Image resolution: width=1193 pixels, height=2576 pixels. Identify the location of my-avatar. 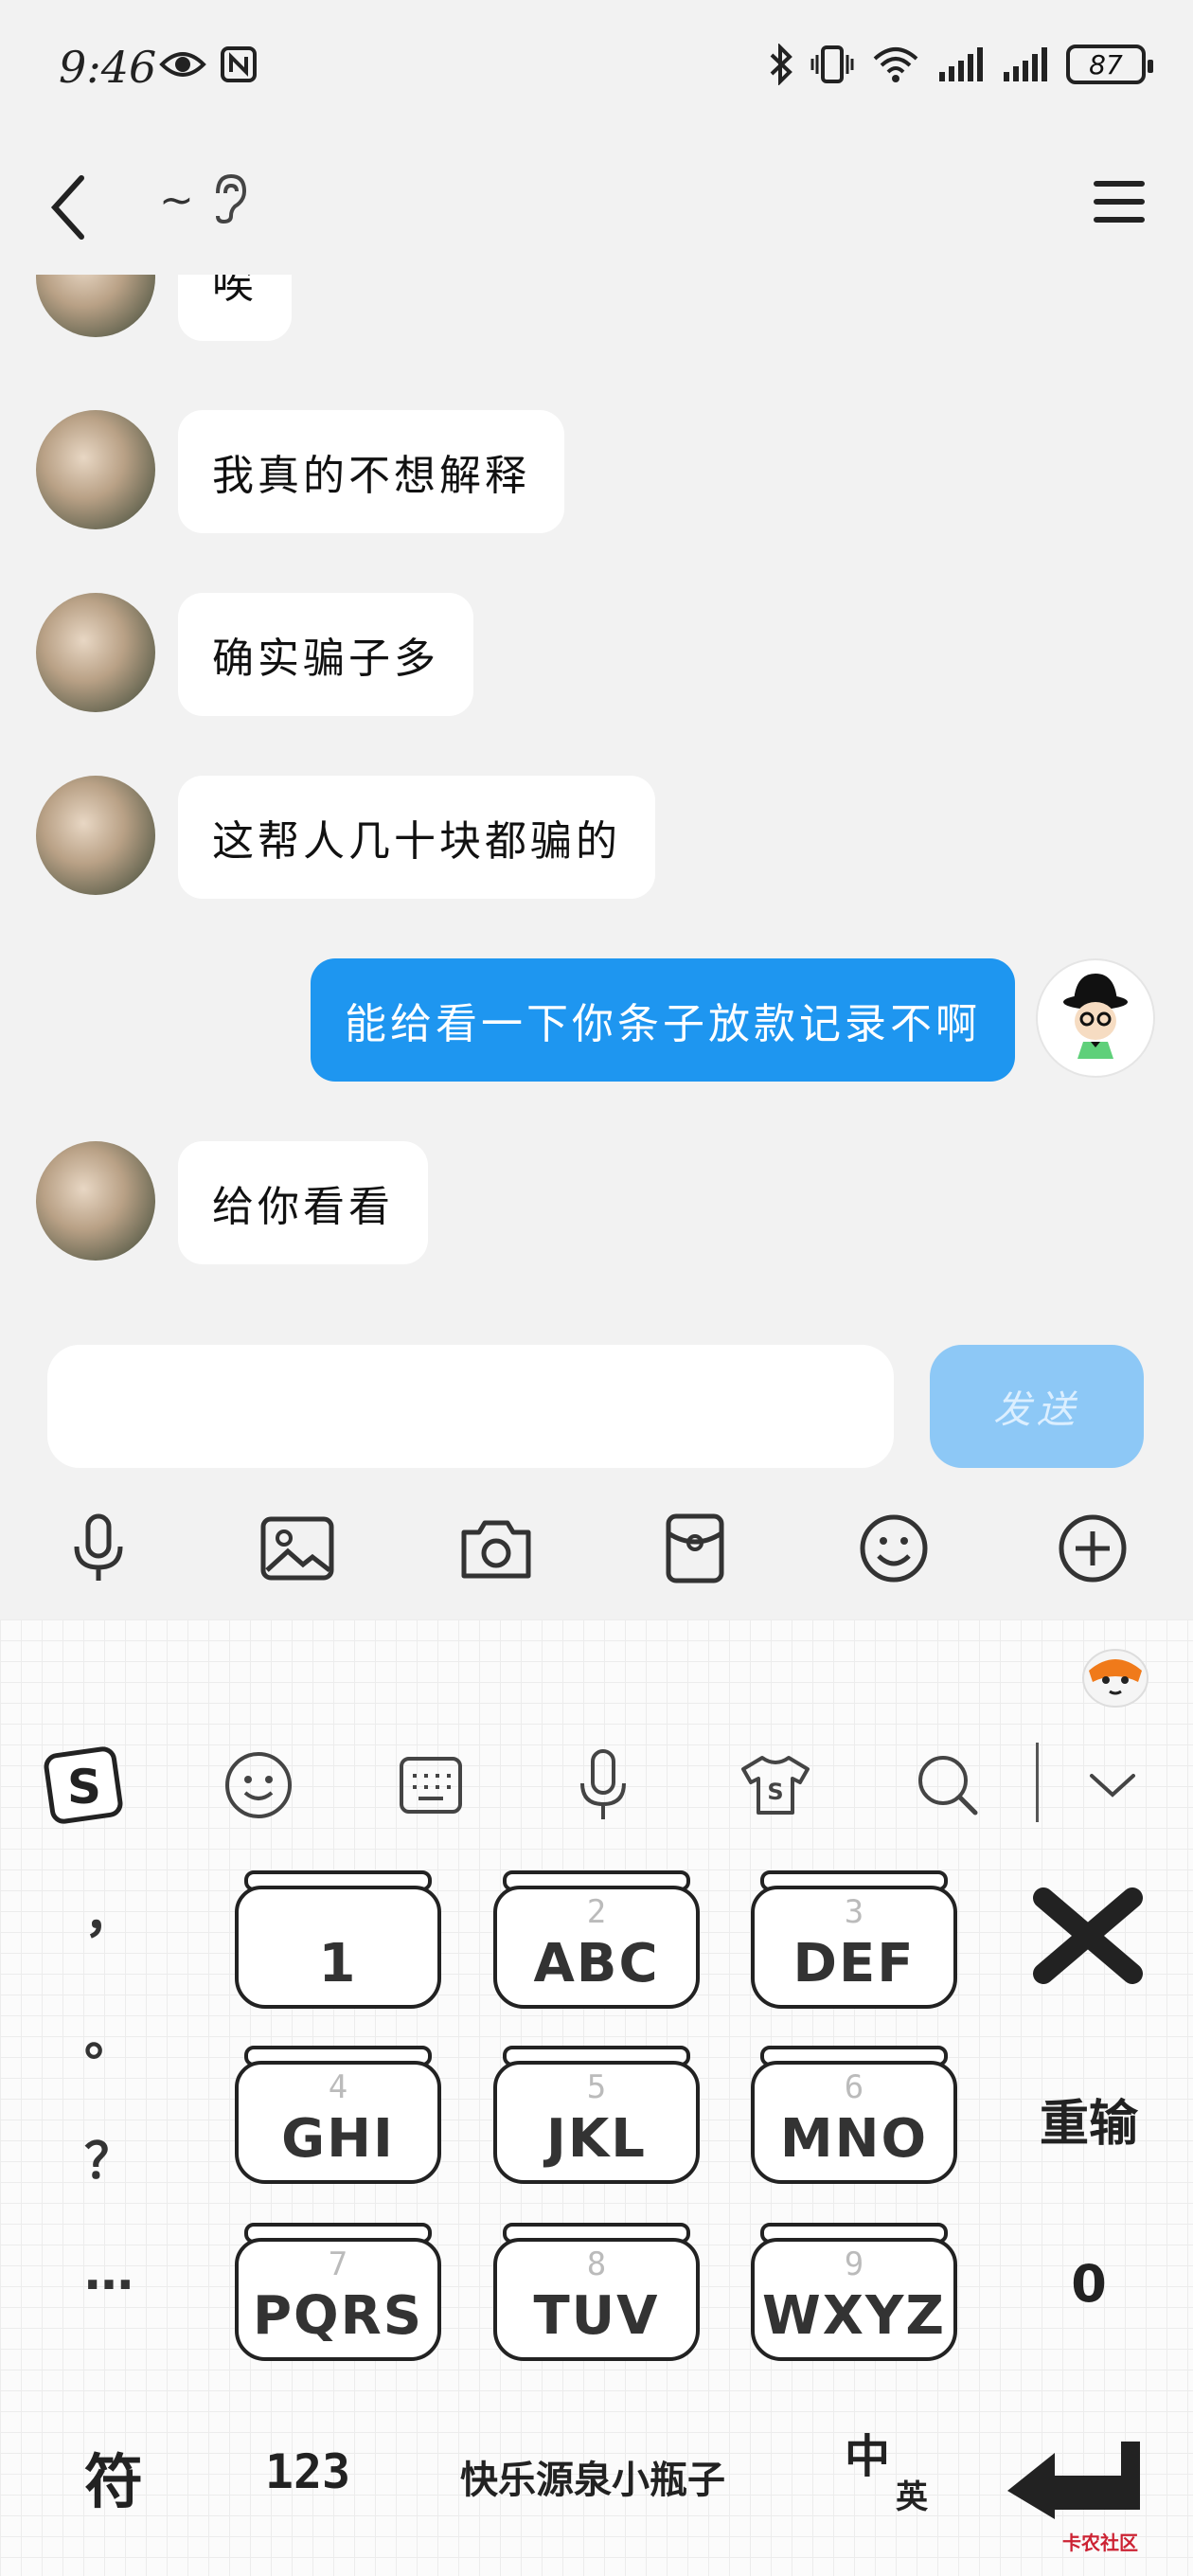
(1095, 1018).